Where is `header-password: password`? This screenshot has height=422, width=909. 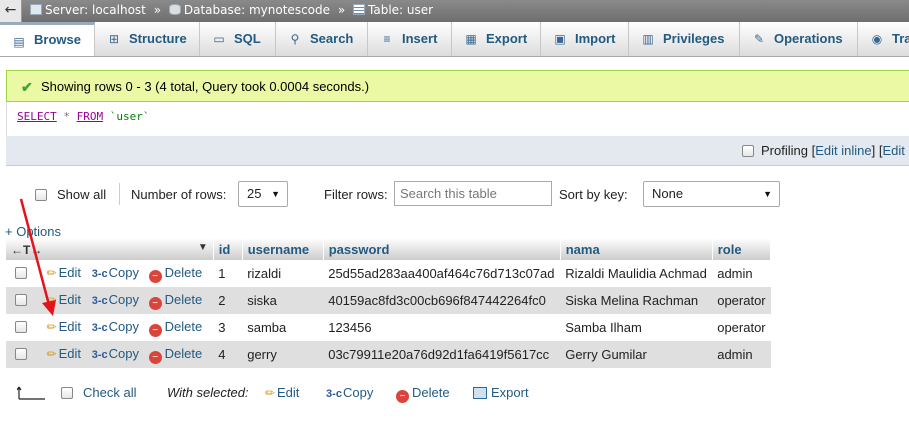
header-password: password is located at coordinates (442, 249).